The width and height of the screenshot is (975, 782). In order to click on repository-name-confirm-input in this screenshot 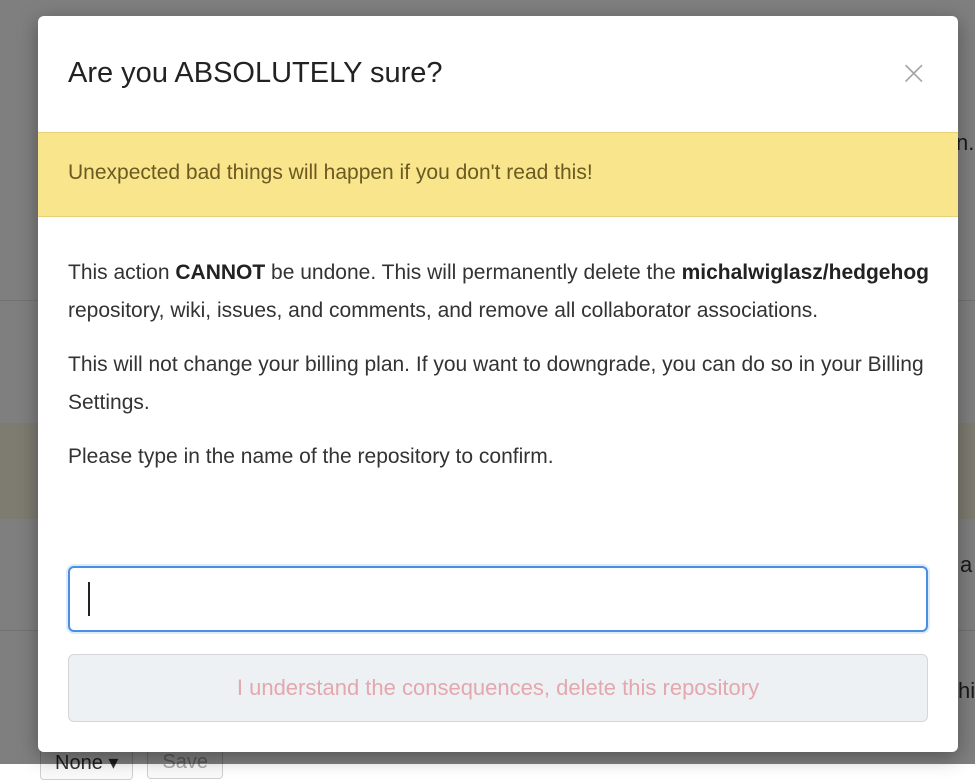, I will do `click(498, 599)`.